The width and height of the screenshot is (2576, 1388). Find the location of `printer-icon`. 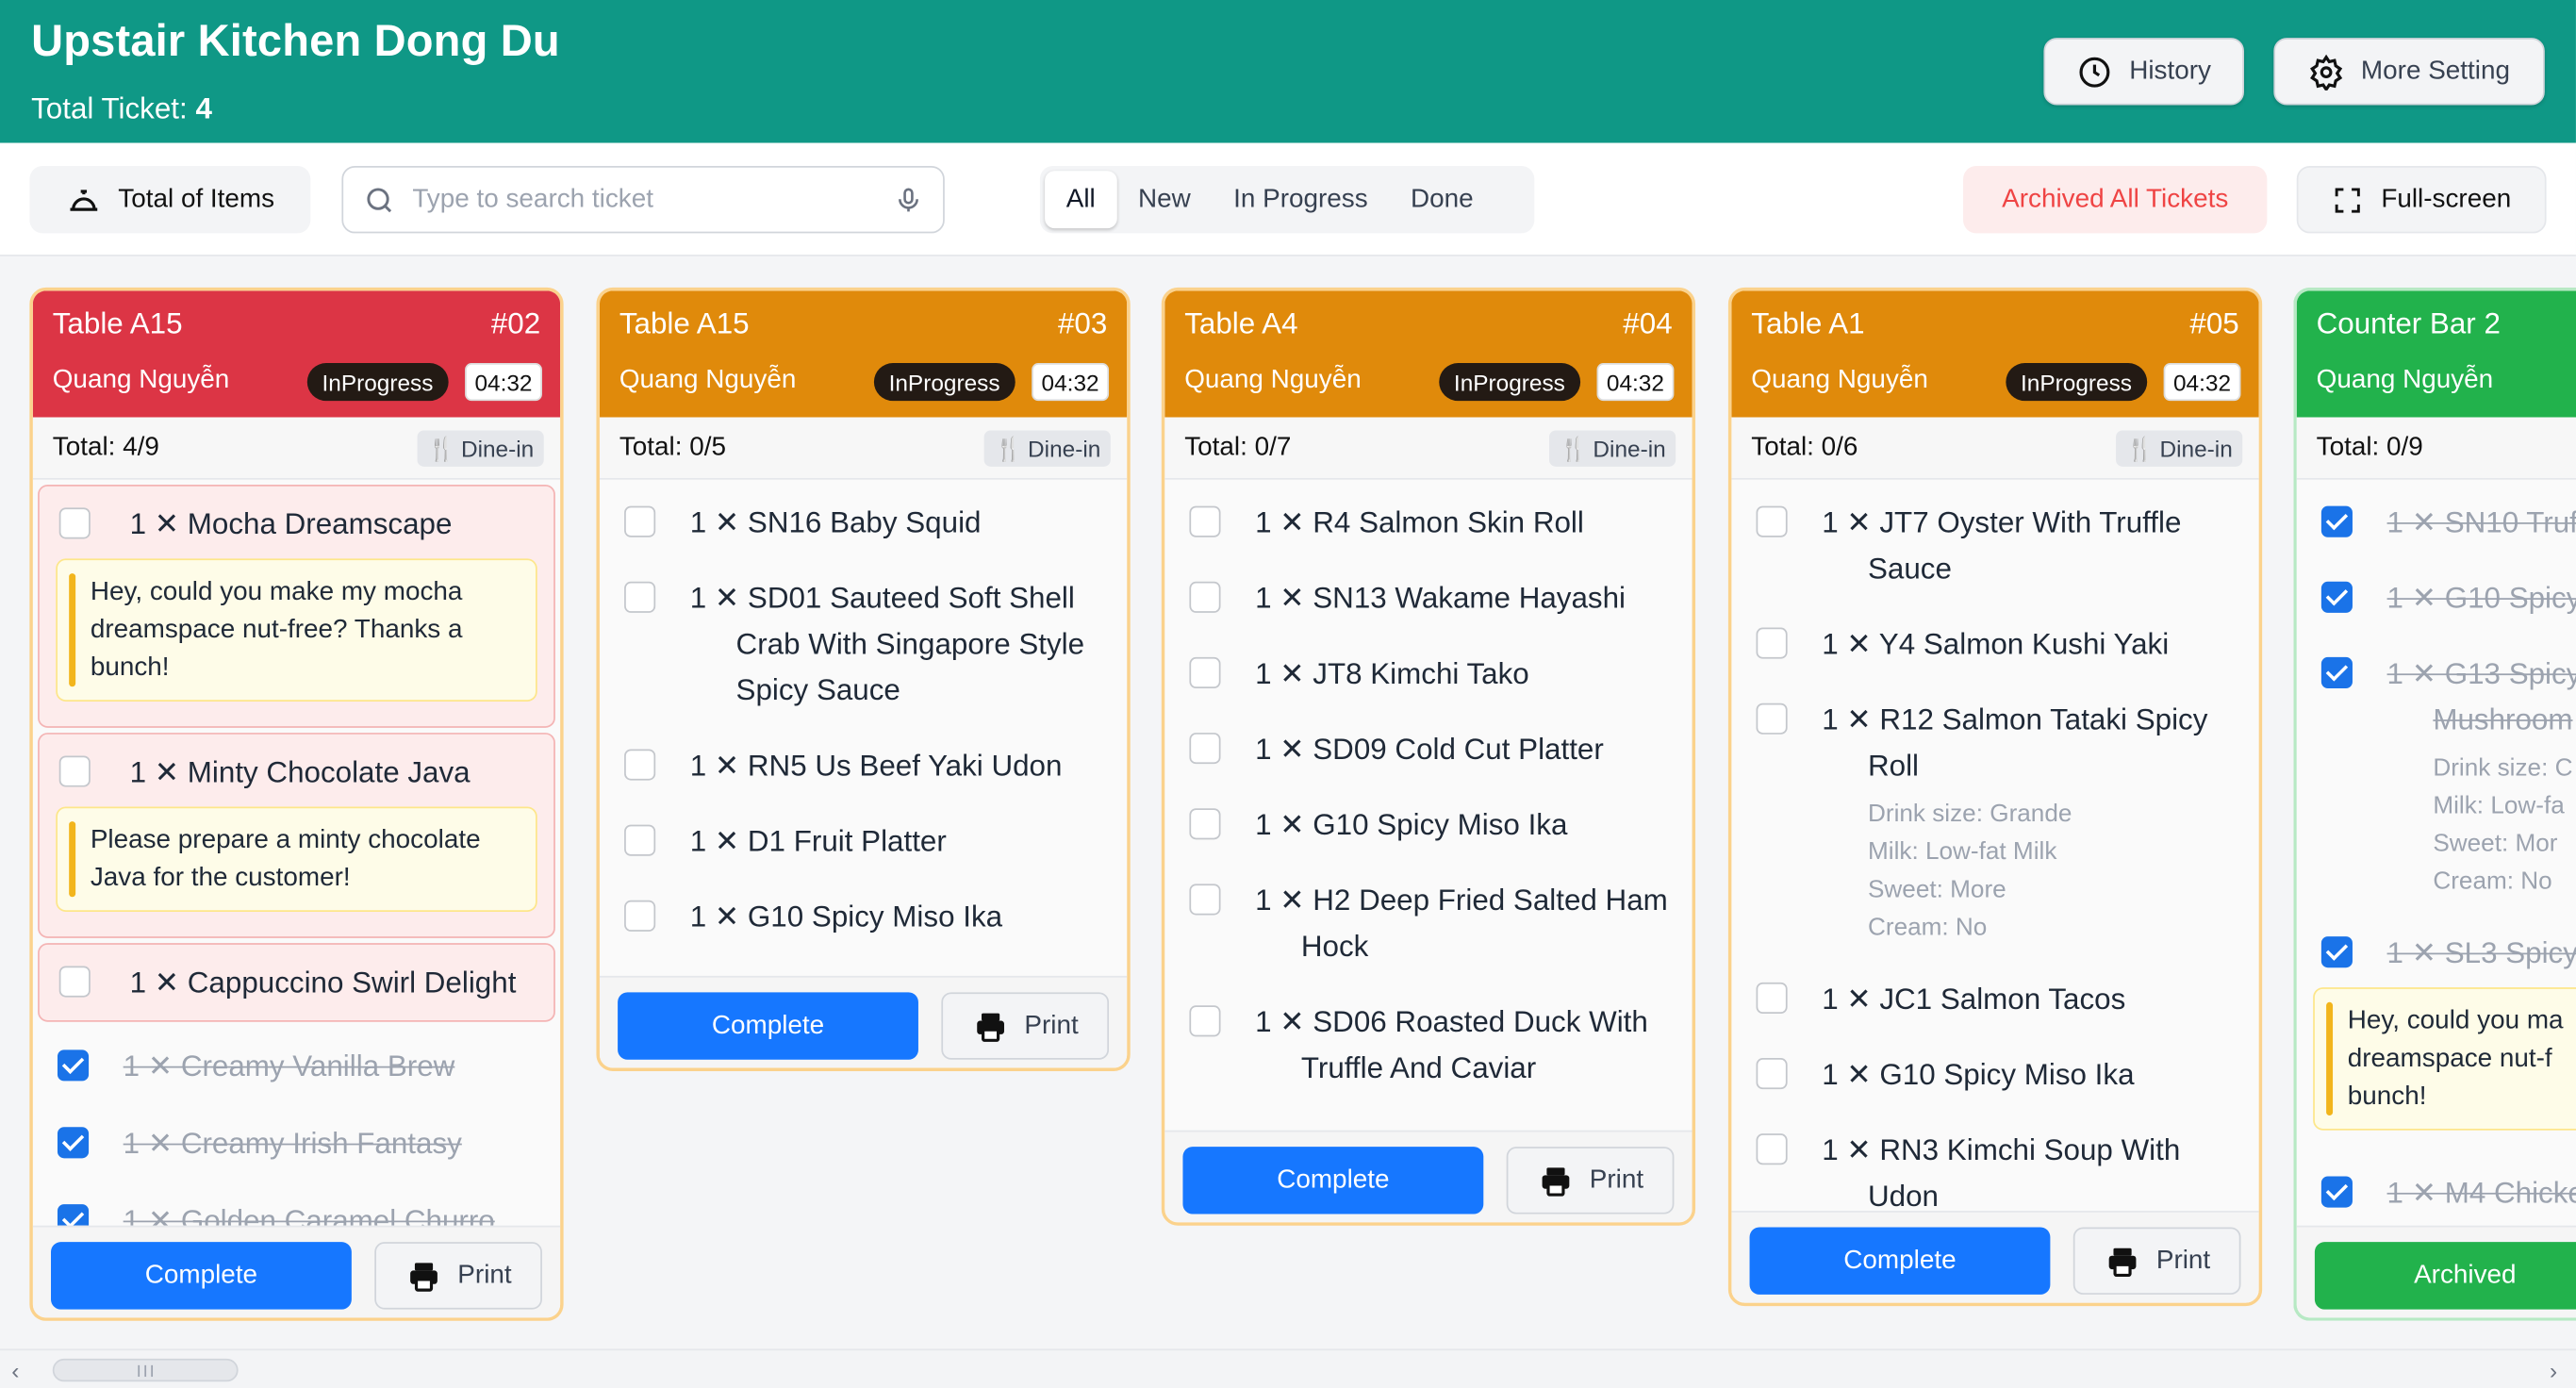

printer-icon is located at coordinates (423, 1276).